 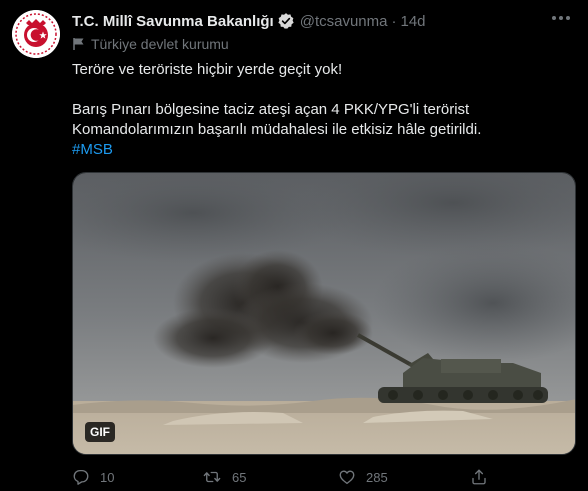 What do you see at coordinates (100, 432) in the screenshot?
I see `gif-badge: GIF` at bounding box center [100, 432].